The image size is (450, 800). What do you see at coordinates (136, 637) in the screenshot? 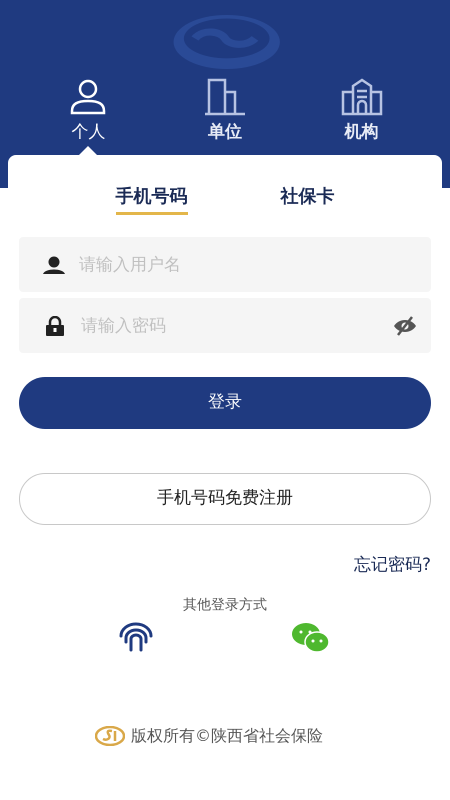
I see `fingerprint-icon` at bounding box center [136, 637].